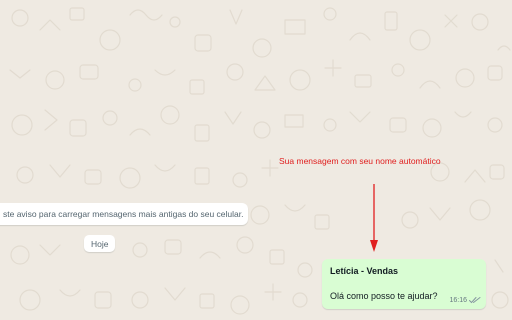  Describe the element at coordinates (374, 218) in the screenshot. I see `annotation-arrow` at that location.